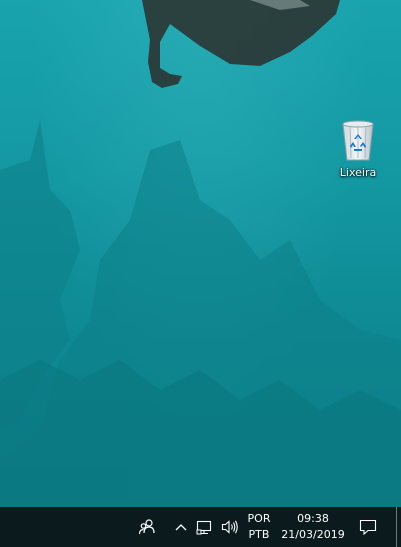 The width and height of the screenshot is (401, 547). I want to click on action-center-icon, so click(368, 527).